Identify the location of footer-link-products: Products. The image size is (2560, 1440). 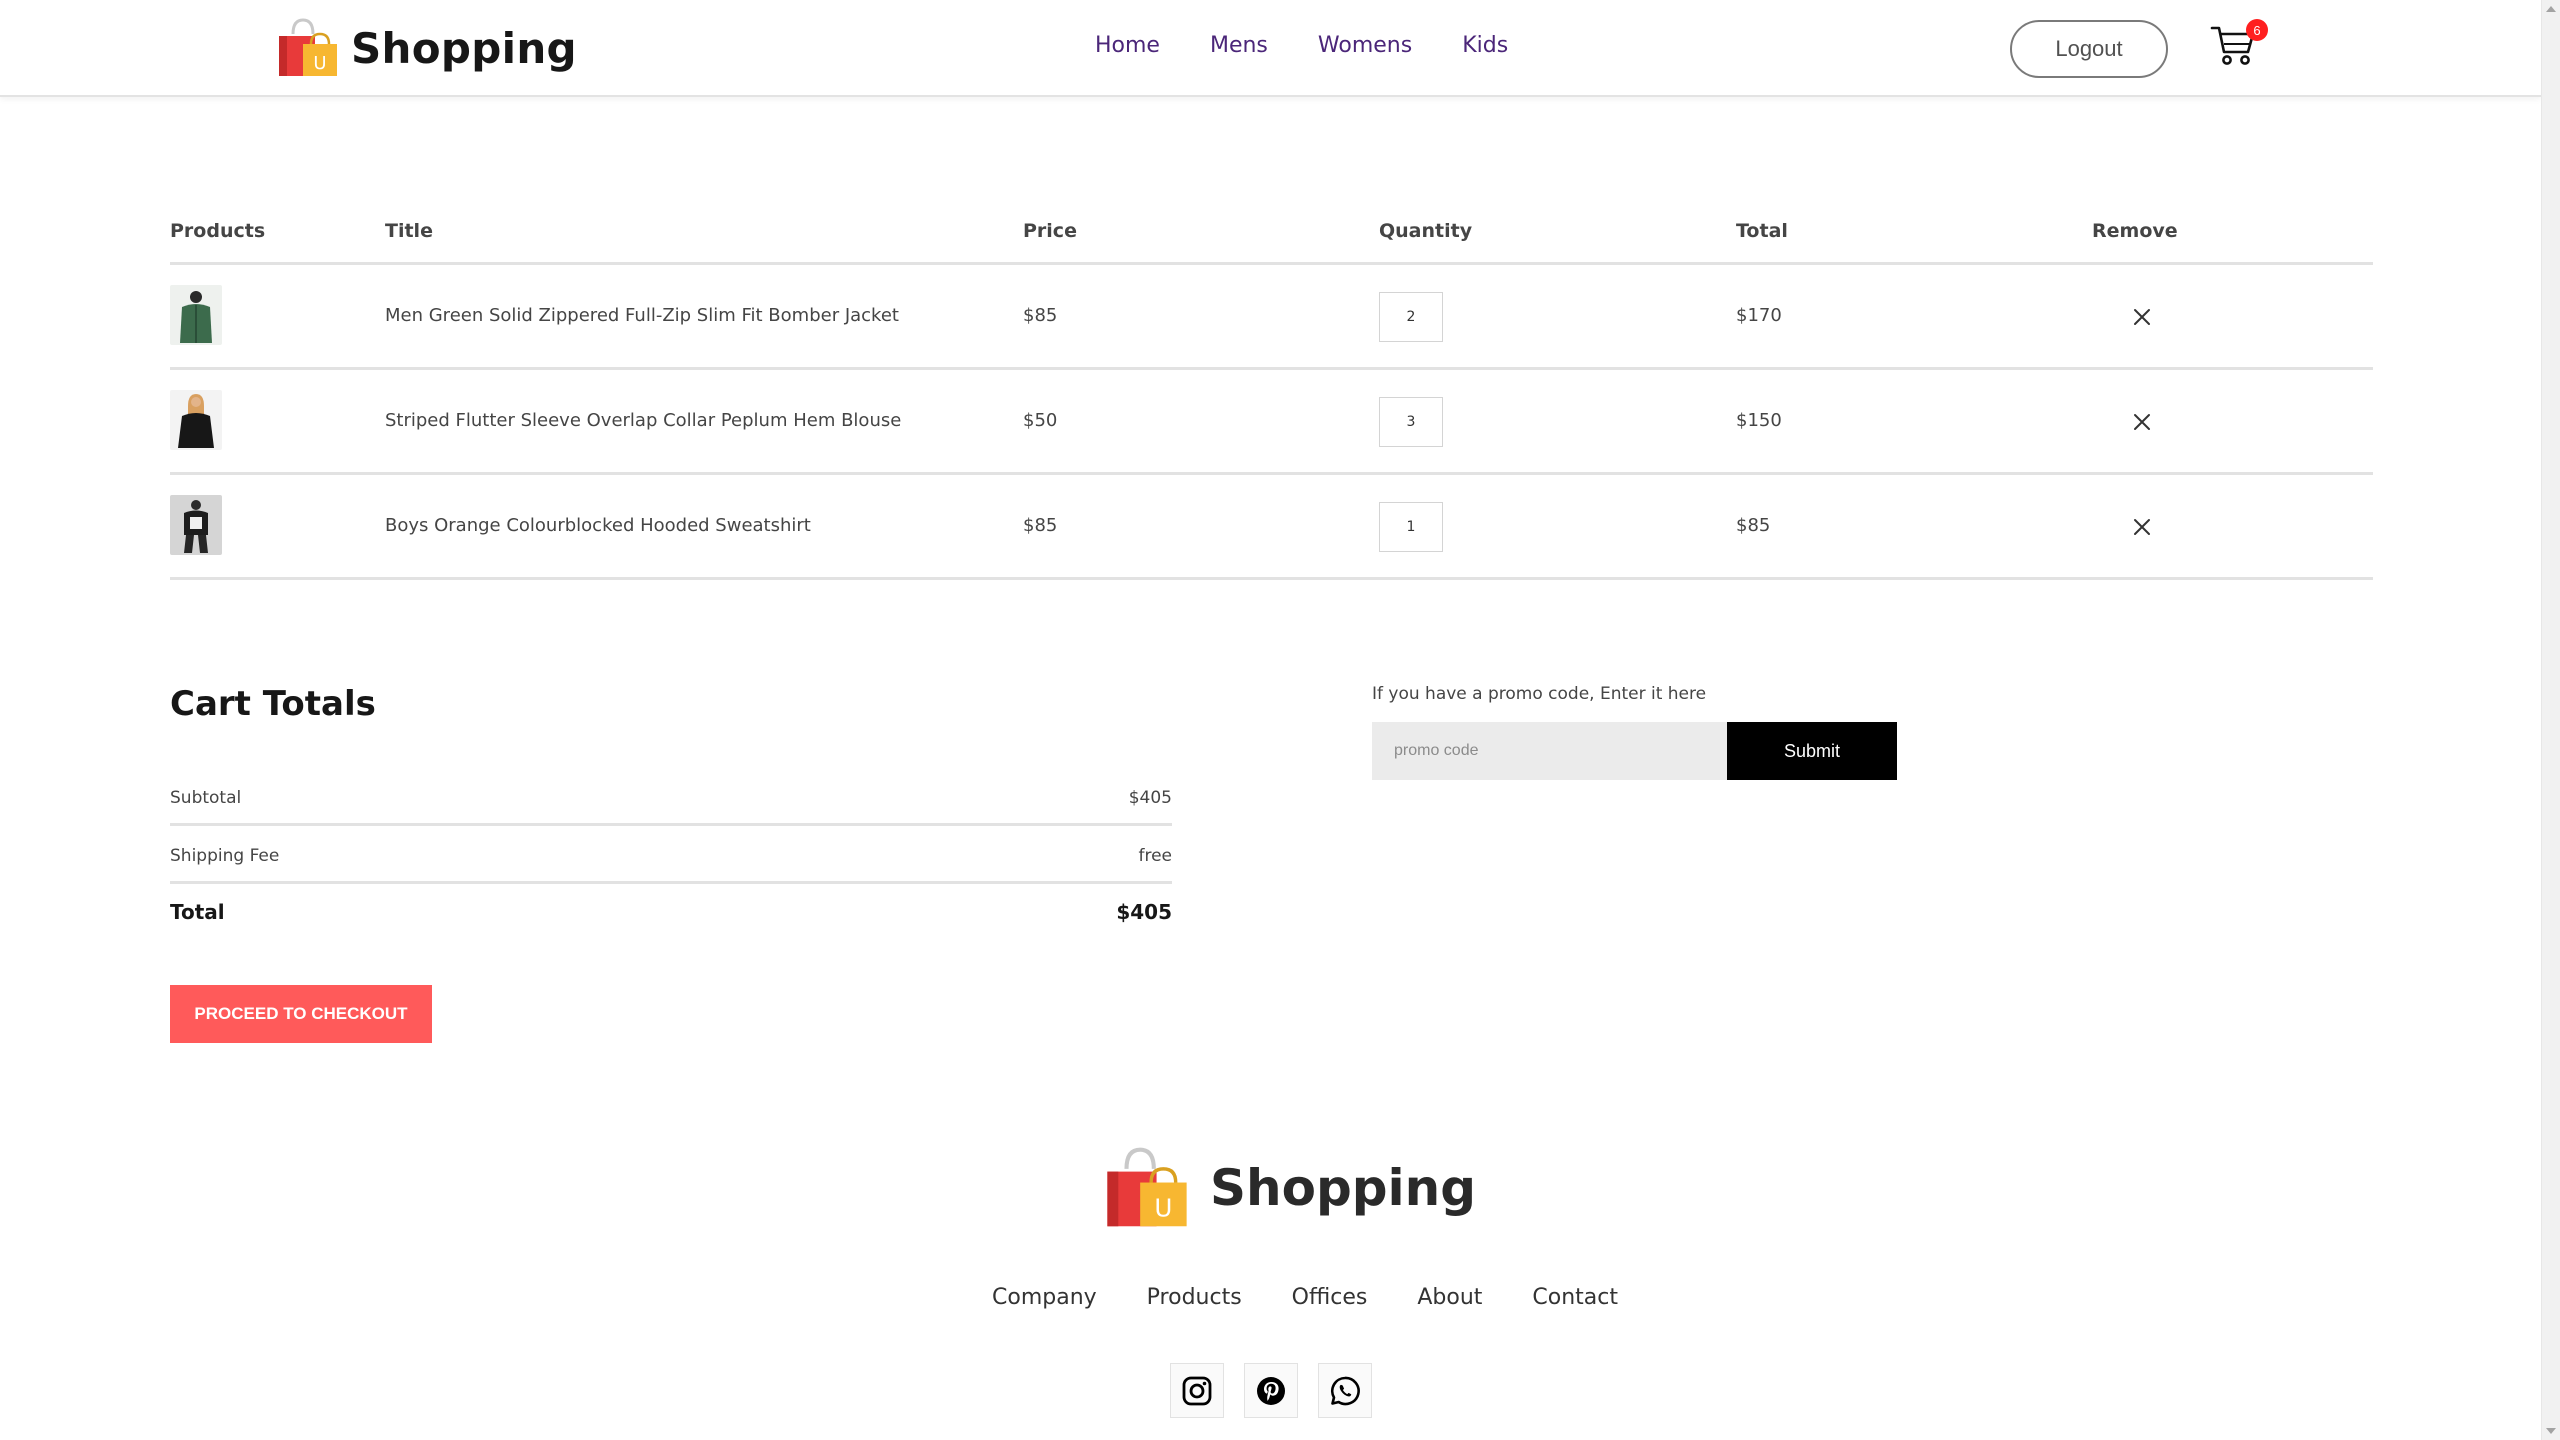
(1194, 1297).